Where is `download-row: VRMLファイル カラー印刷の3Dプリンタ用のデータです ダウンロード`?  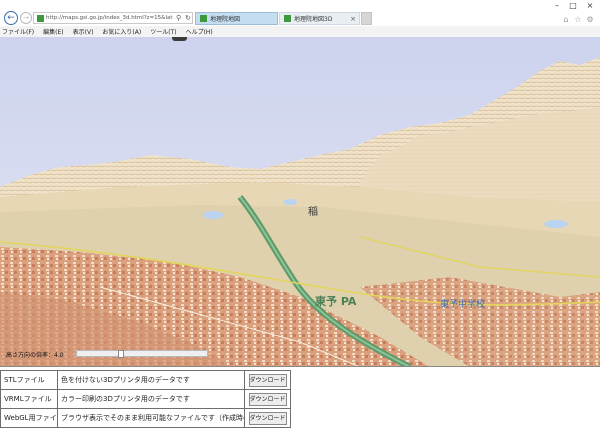 download-row: VRMLファイル カラー印刷の3Dプリンタ用のデータです ダウンロード is located at coordinates (145, 399).